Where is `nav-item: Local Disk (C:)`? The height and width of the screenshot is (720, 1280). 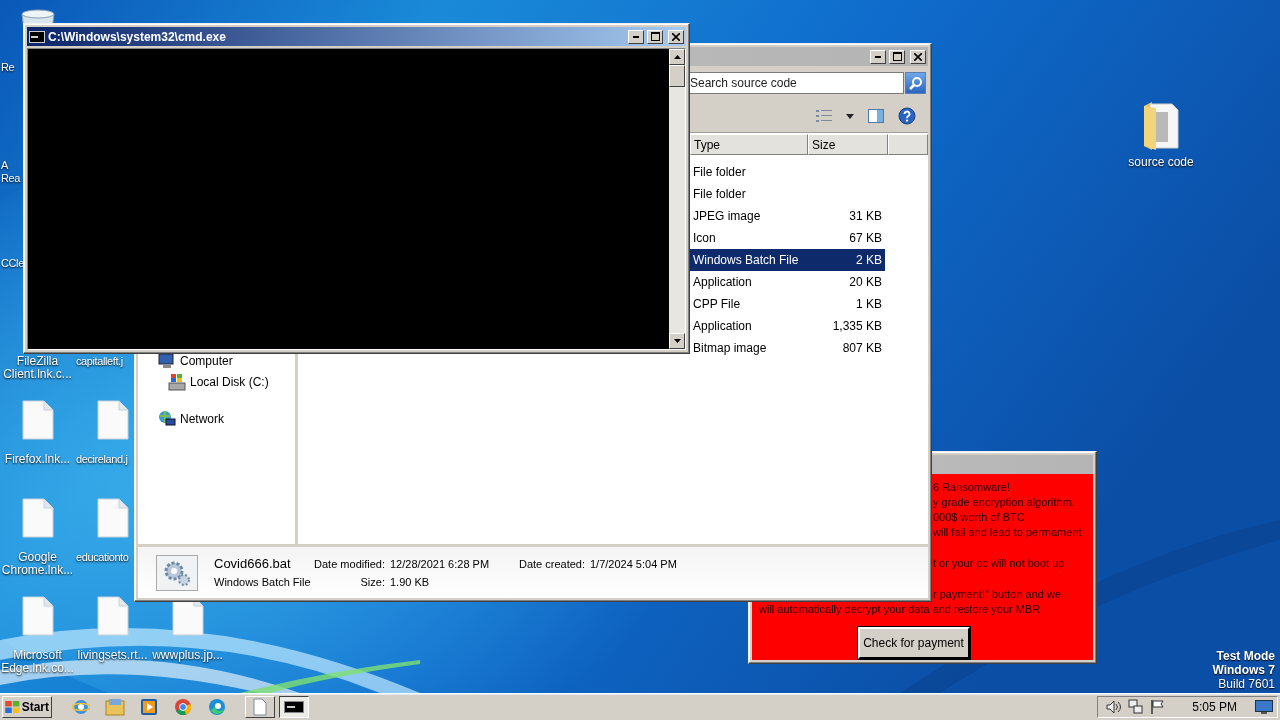
nav-item: Local Disk (C:) is located at coordinates (229, 382).